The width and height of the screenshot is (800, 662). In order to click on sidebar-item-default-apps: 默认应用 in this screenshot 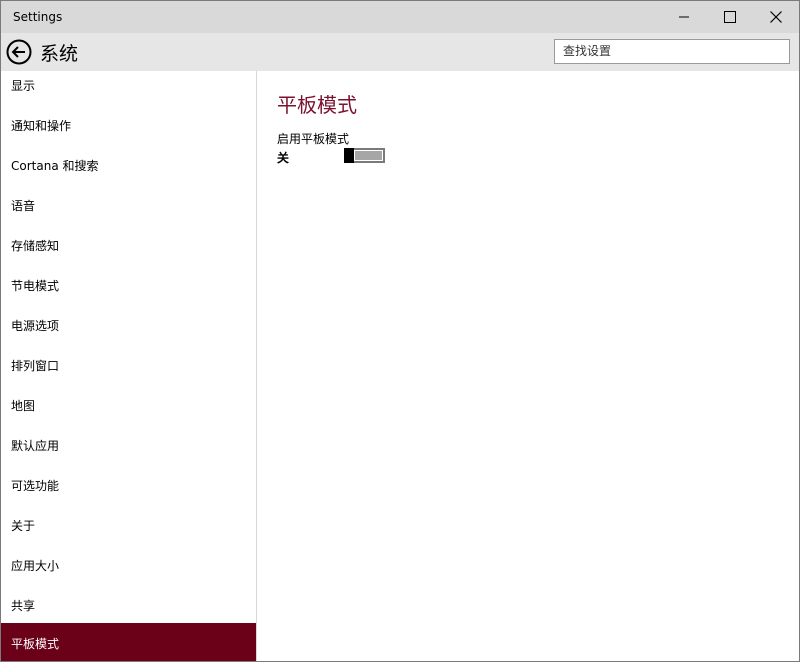, I will do `click(128, 445)`.